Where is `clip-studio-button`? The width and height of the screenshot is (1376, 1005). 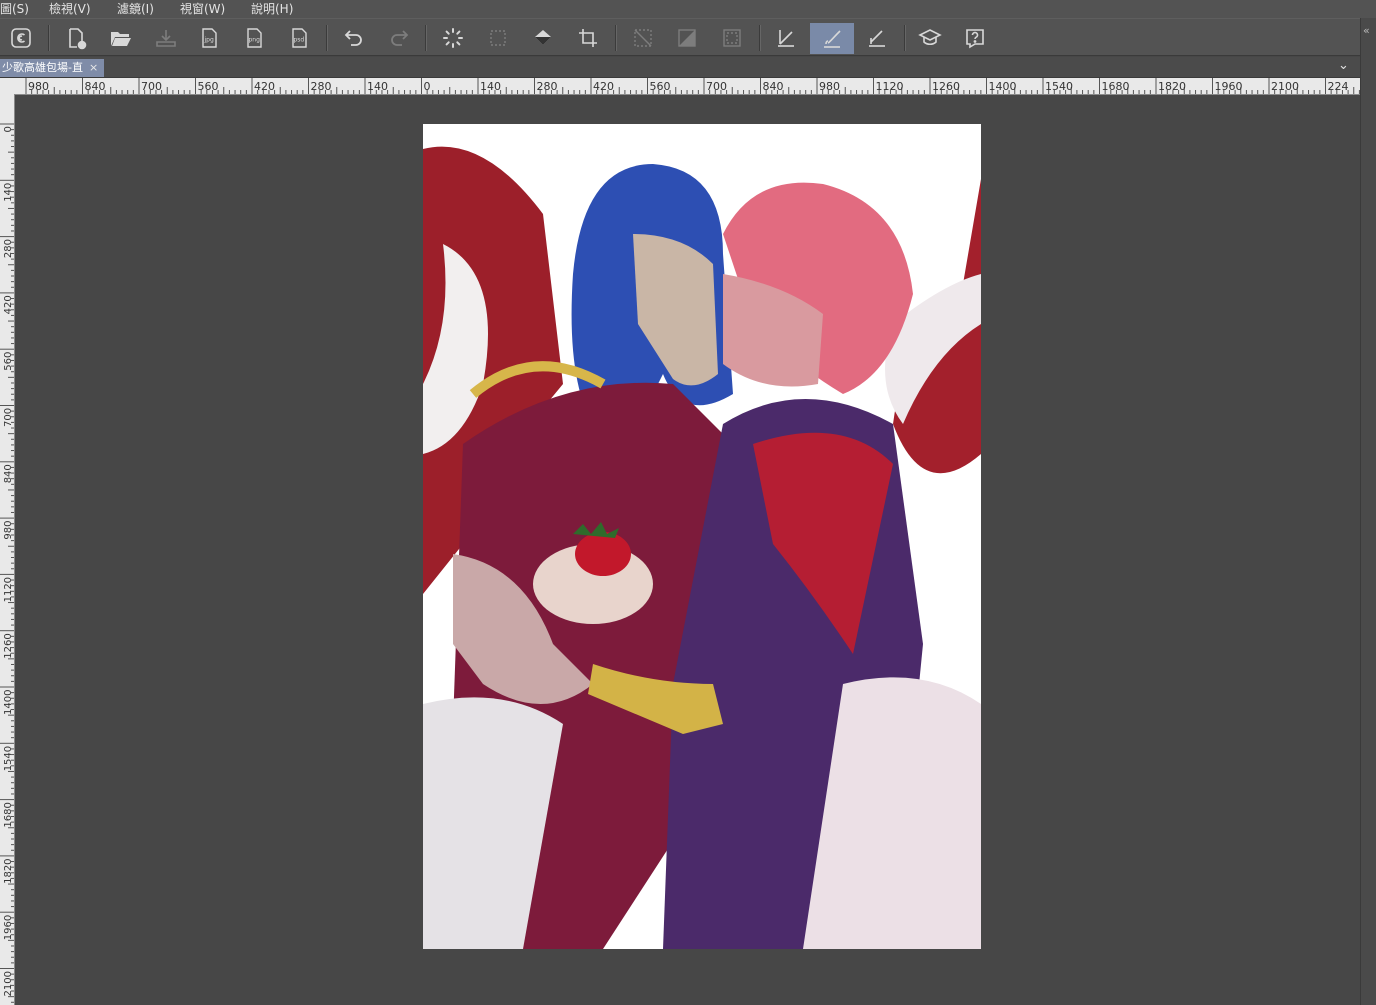 clip-studio-button is located at coordinates (21, 38).